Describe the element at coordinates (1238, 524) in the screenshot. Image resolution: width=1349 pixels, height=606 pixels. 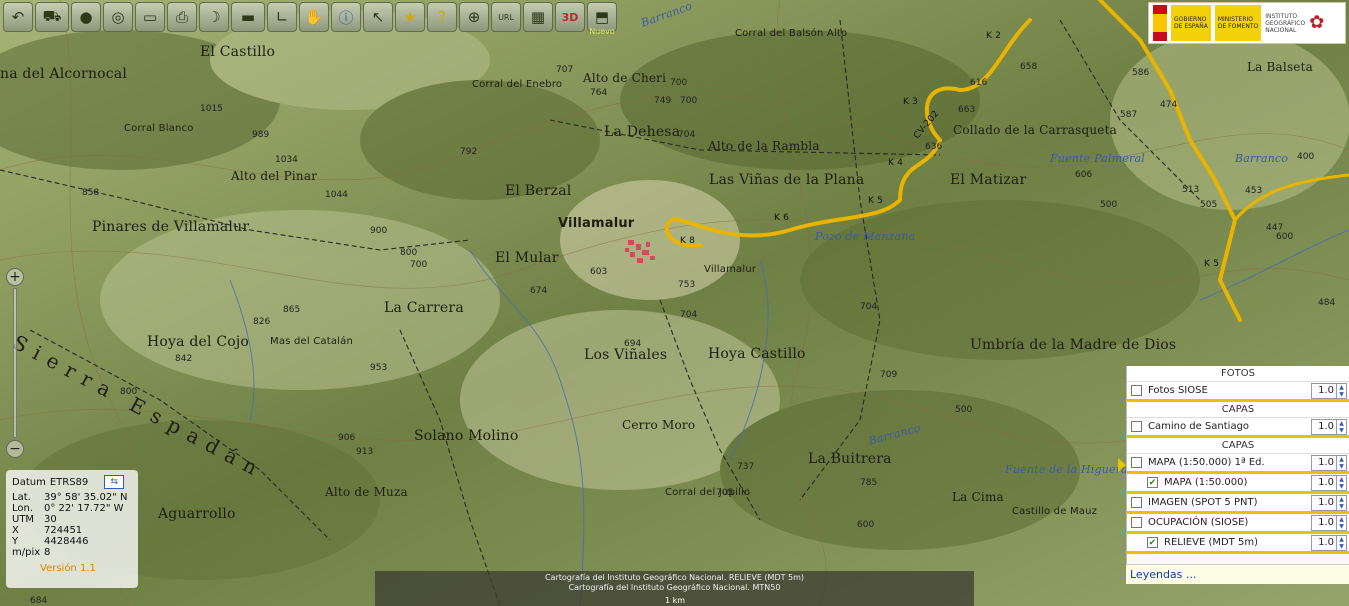
I see `layer-row-ocupacion: OCUPACIÓN (SIOSE) 1.0 ▲ ▼` at that location.